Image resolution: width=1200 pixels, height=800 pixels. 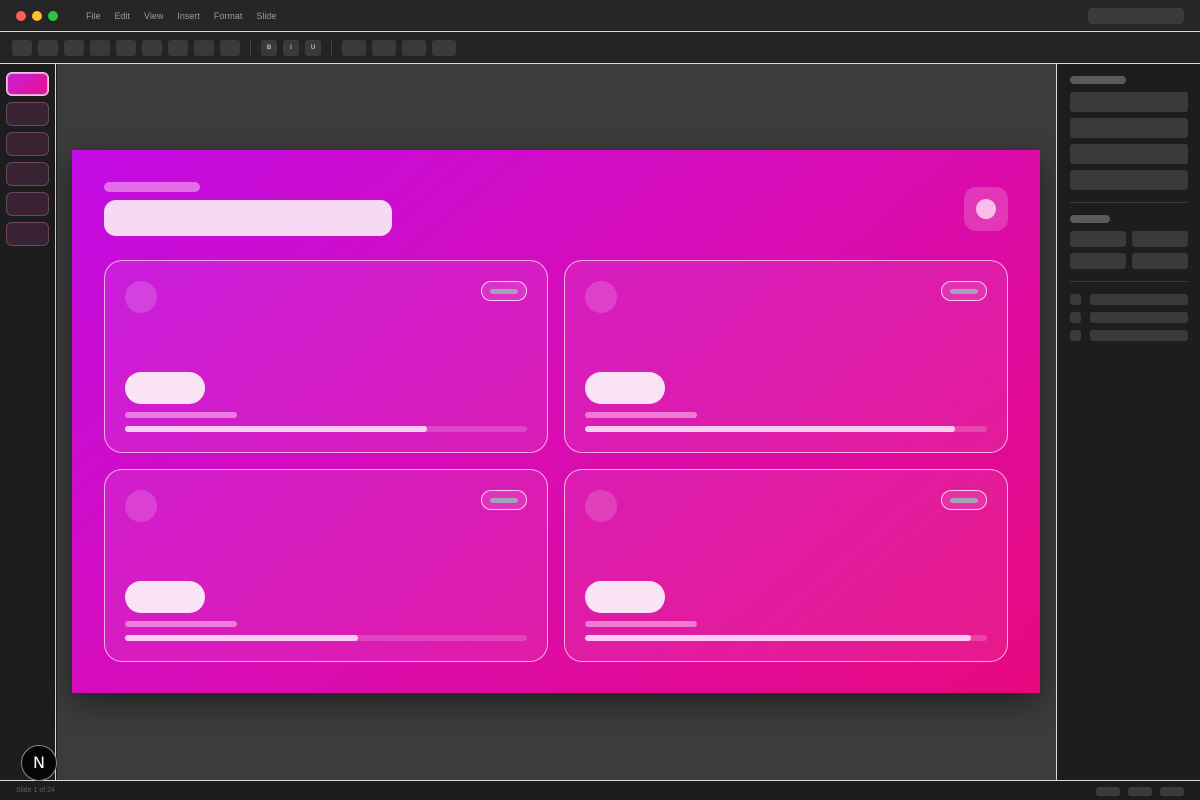 What do you see at coordinates (414, 48) in the screenshot?
I see `toolbar-button-align-right` at bounding box center [414, 48].